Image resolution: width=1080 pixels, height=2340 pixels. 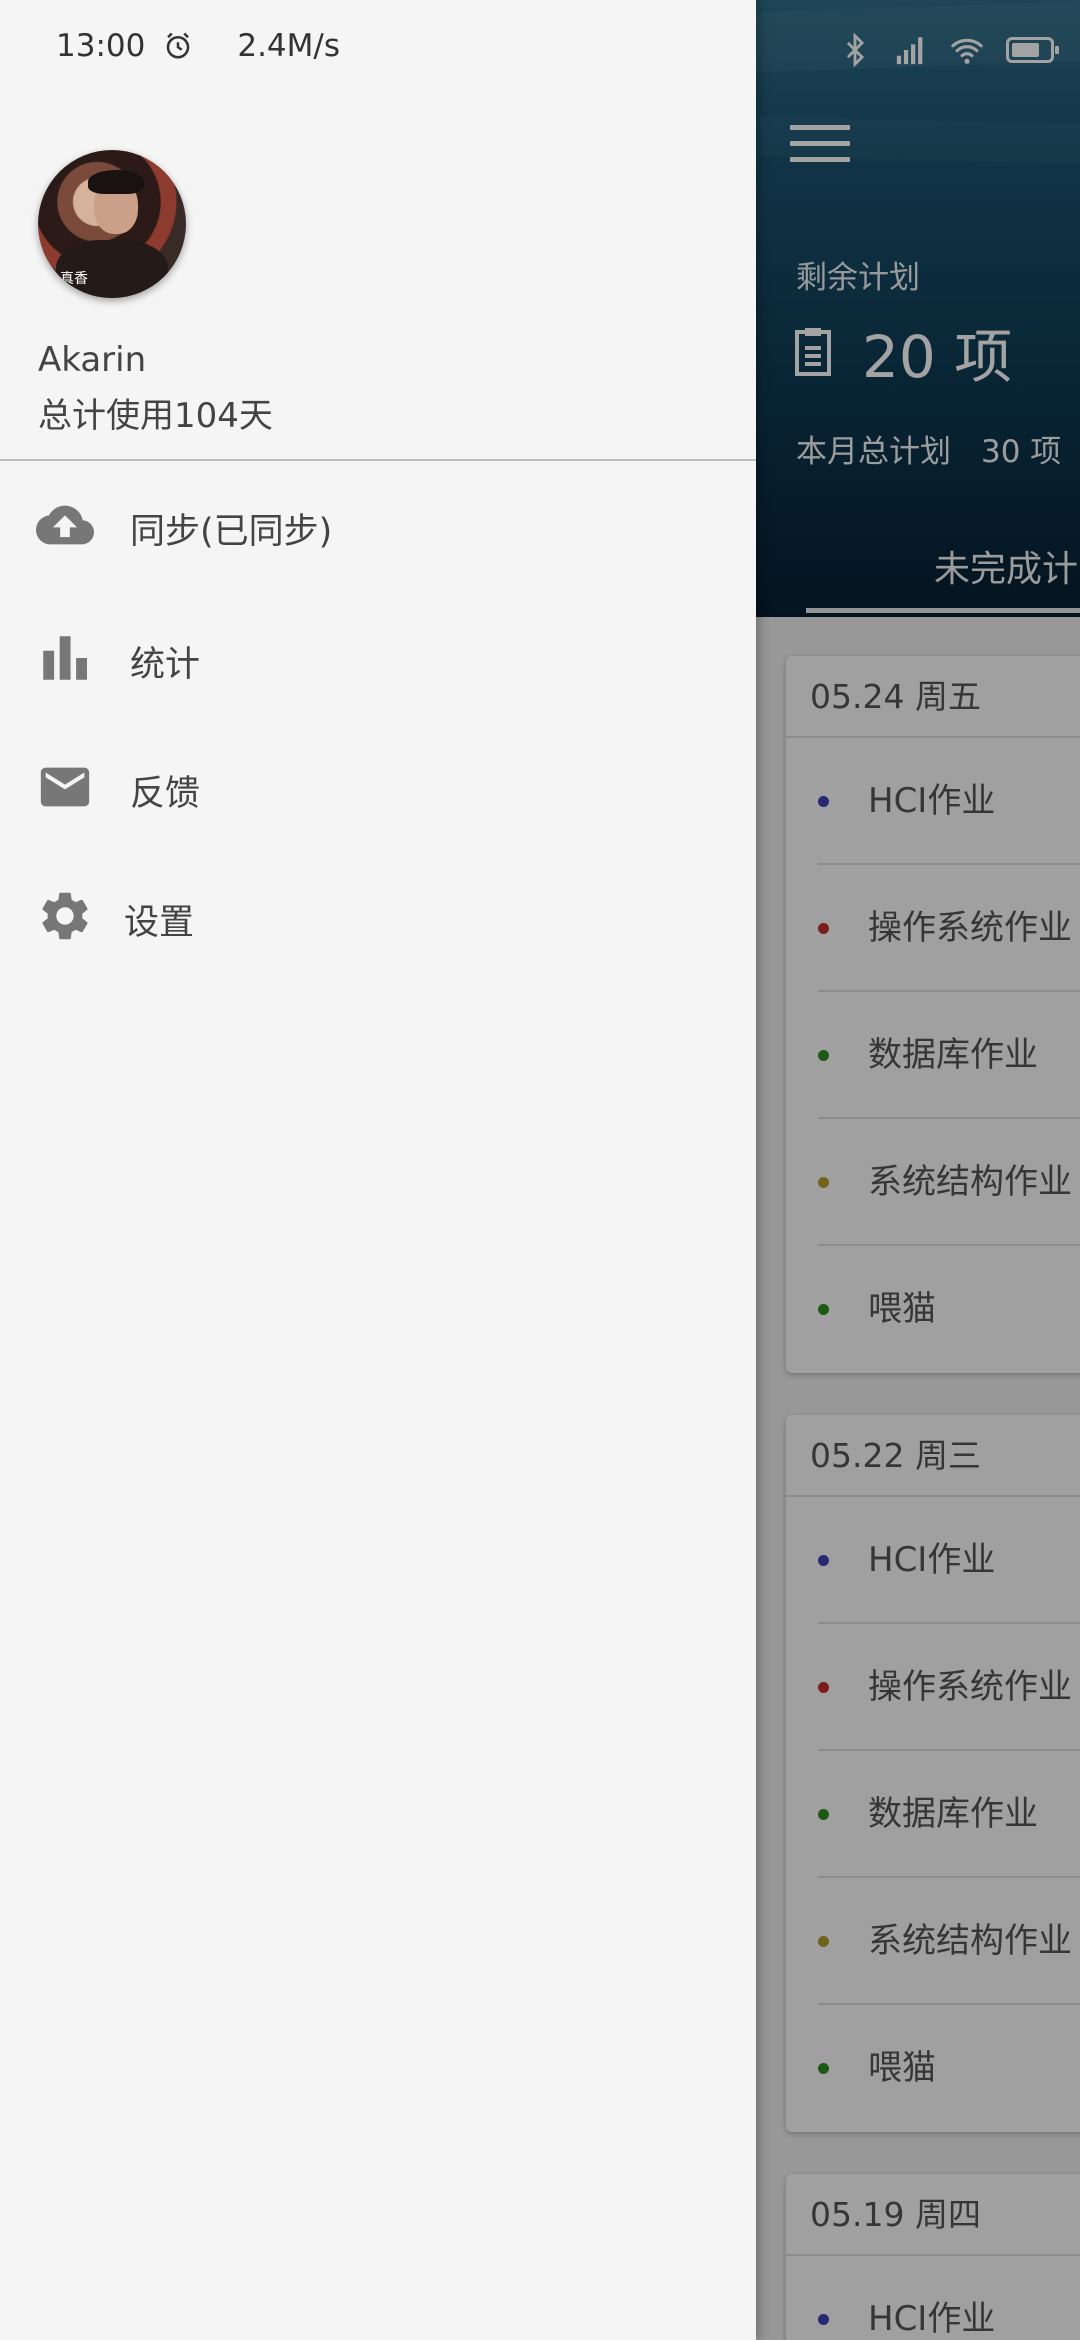 What do you see at coordinates (378, 788) in the screenshot?
I see `menu-item-feedback: 反馈` at bounding box center [378, 788].